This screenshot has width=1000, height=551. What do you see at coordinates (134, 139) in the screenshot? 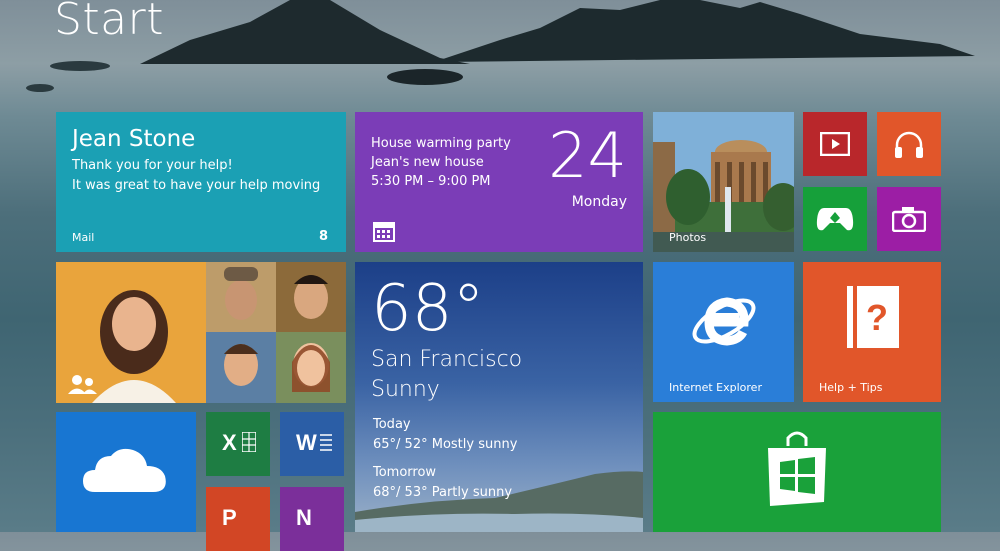
I see `mail-sender: Jean Stone` at bounding box center [134, 139].